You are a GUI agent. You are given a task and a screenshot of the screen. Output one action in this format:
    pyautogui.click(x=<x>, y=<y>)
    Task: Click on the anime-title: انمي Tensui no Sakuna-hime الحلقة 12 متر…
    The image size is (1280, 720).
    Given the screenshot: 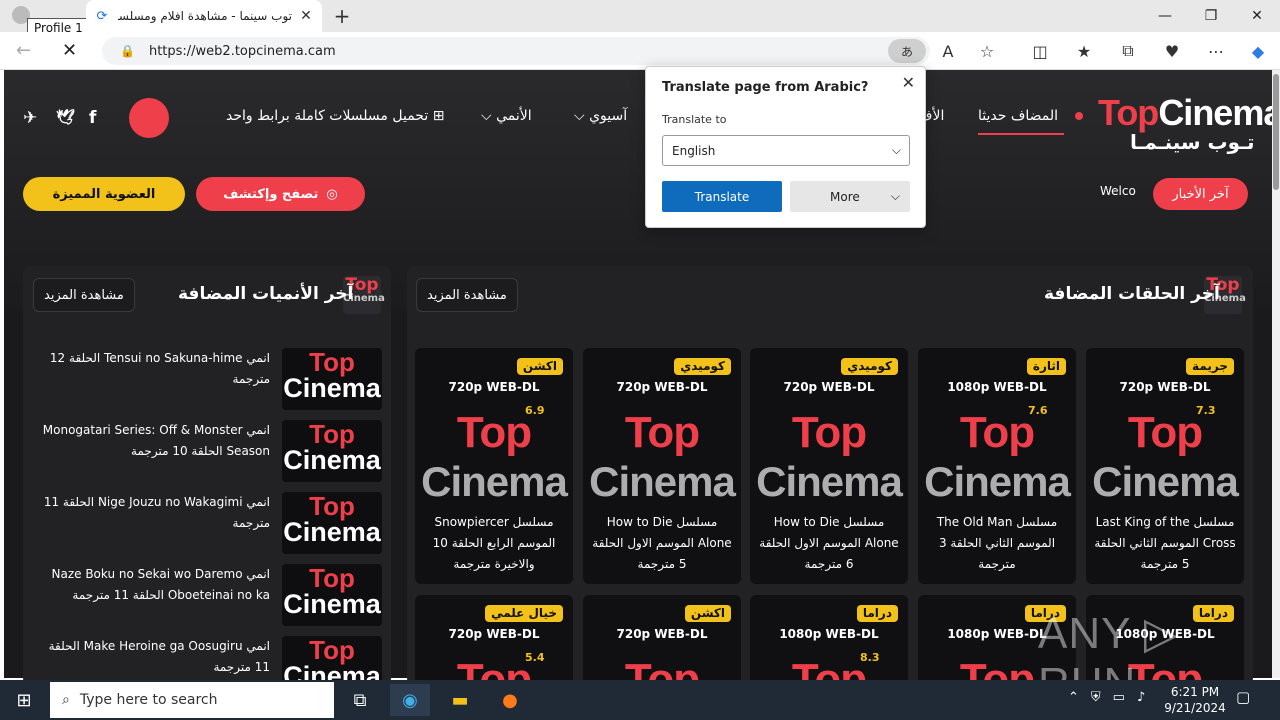 What is the action you would take?
    pyautogui.click(x=152, y=369)
    